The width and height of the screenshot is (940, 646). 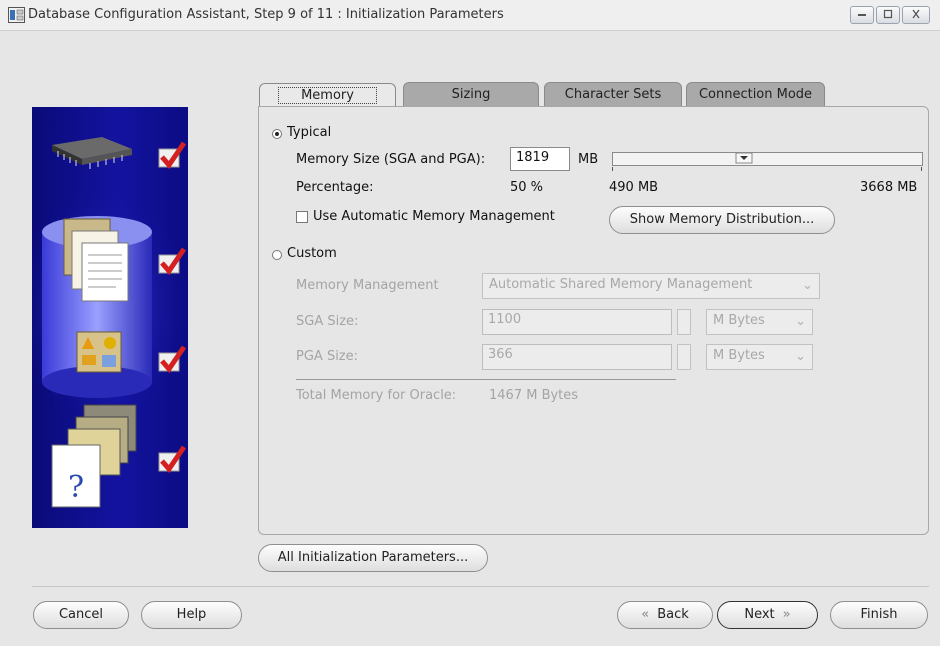 What do you see at coordinates (889, 187) in the screenshot?
I see `slider-max-label: 3668 MB` at bounding box center [889, 187].